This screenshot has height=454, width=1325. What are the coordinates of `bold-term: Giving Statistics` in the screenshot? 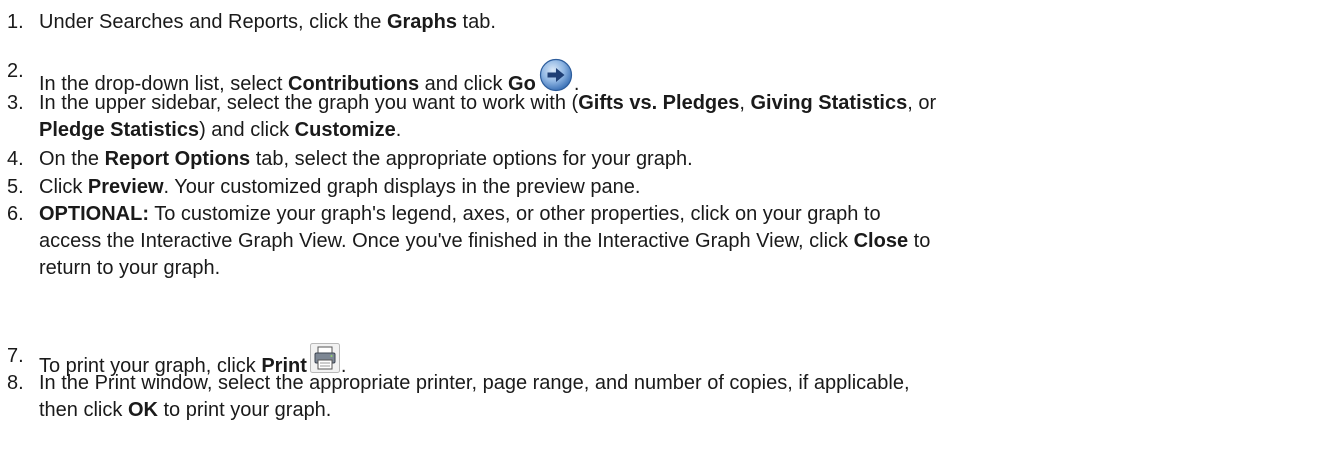 It's located at (829, 103).